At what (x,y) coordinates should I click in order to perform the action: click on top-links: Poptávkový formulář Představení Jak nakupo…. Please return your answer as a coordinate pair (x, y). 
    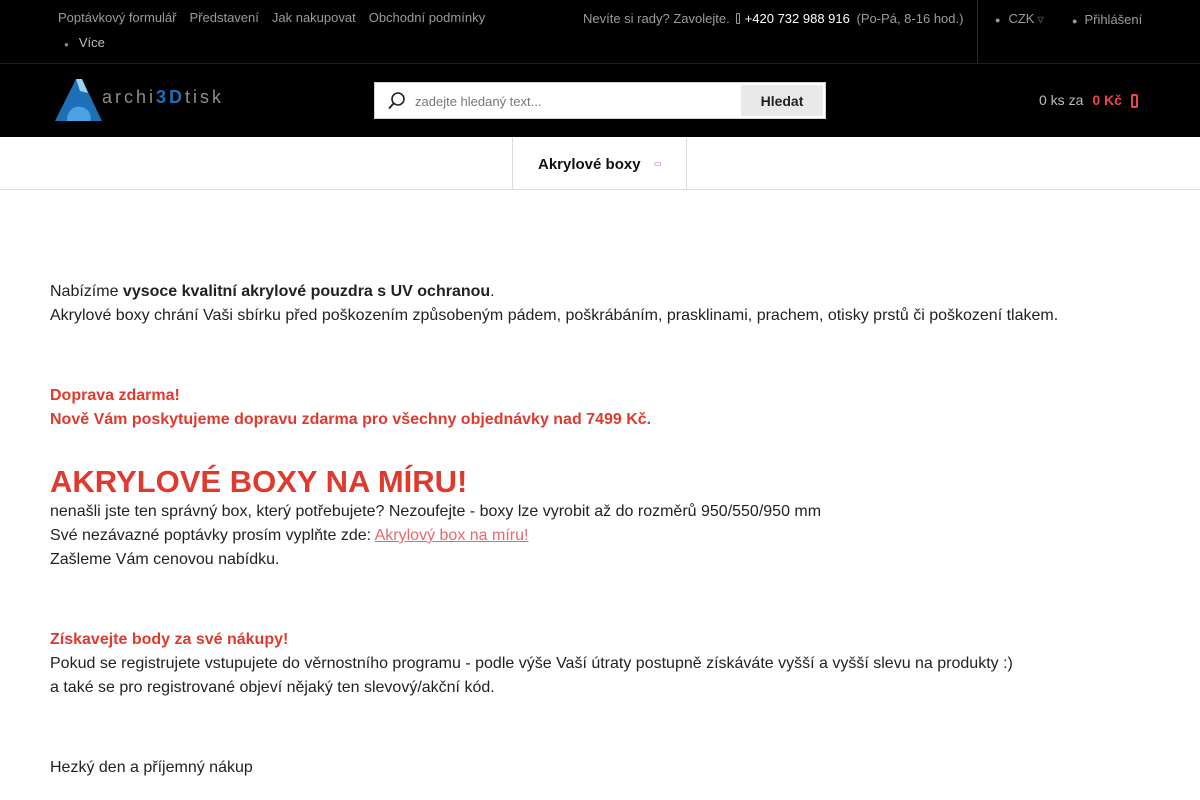
    Looking at the image, I should click on (293, 29).